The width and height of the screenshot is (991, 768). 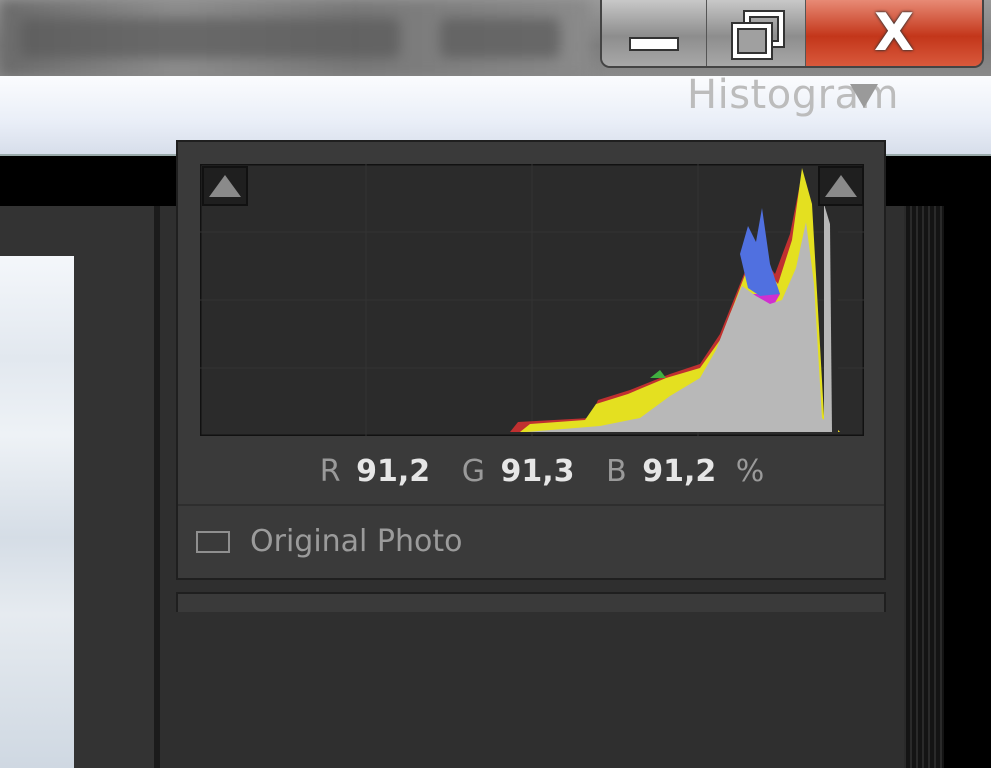 I want to click on restore-icon, so click(x=757, y=34).